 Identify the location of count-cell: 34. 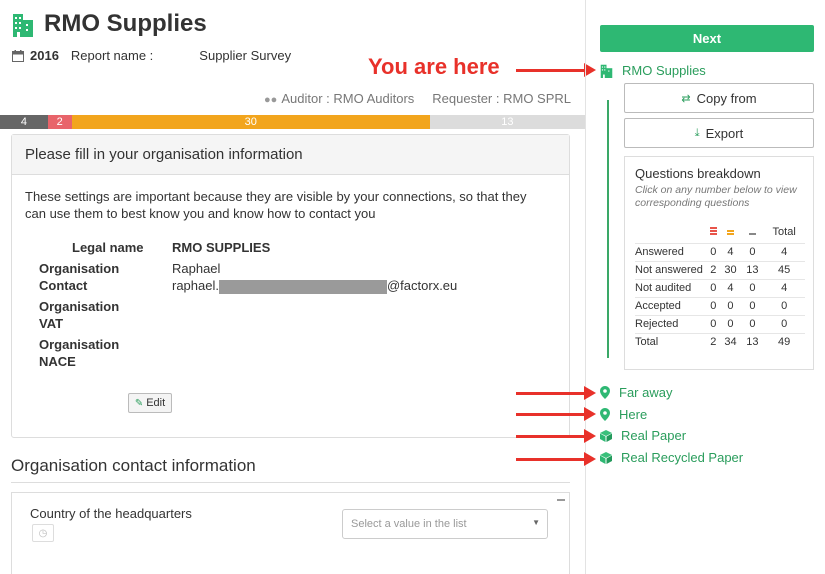
(730, 341).